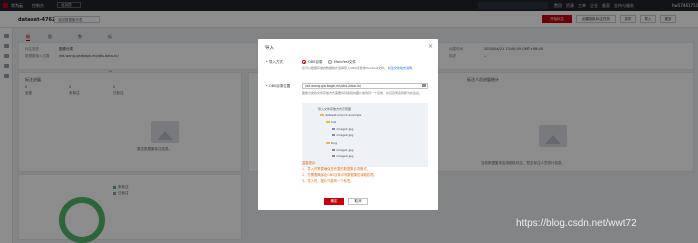 This screenshot has width=698, height=243. I want to click on warning-title: 温馨提示：, so click(310, 163).